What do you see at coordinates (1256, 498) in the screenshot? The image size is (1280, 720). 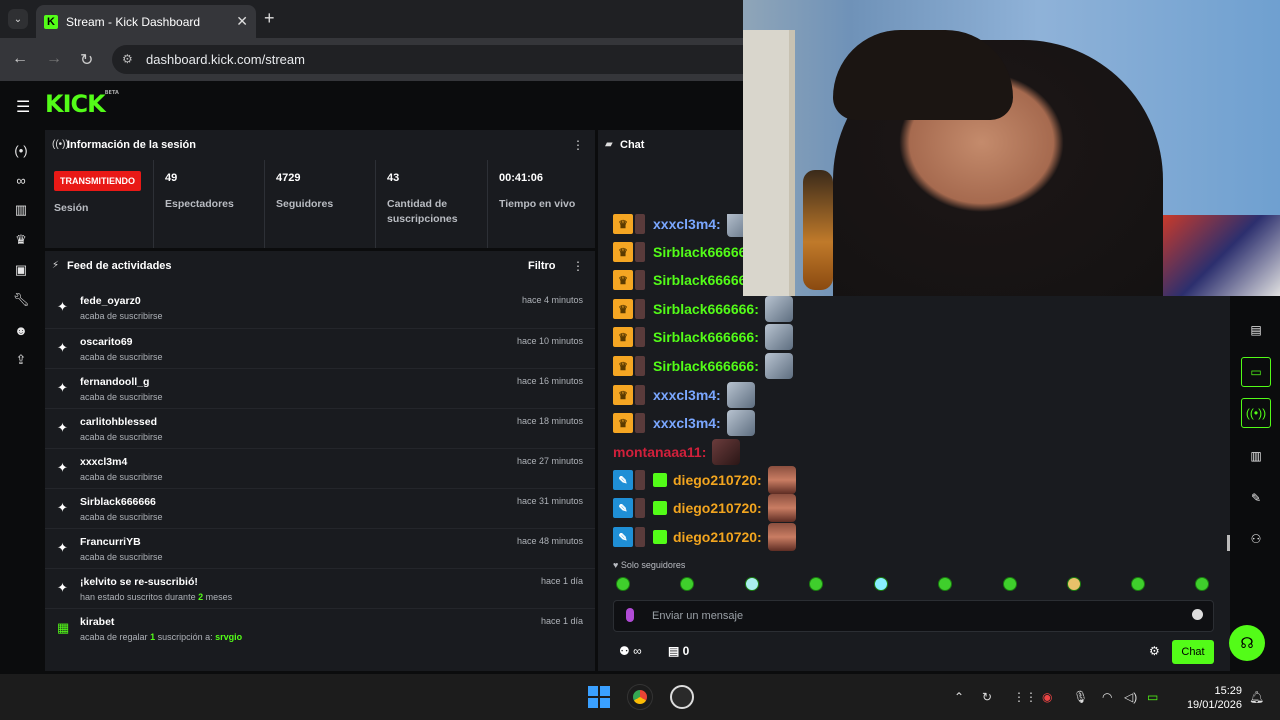 I see `tools-icon: ✎` at bounding box center [1256, 498].